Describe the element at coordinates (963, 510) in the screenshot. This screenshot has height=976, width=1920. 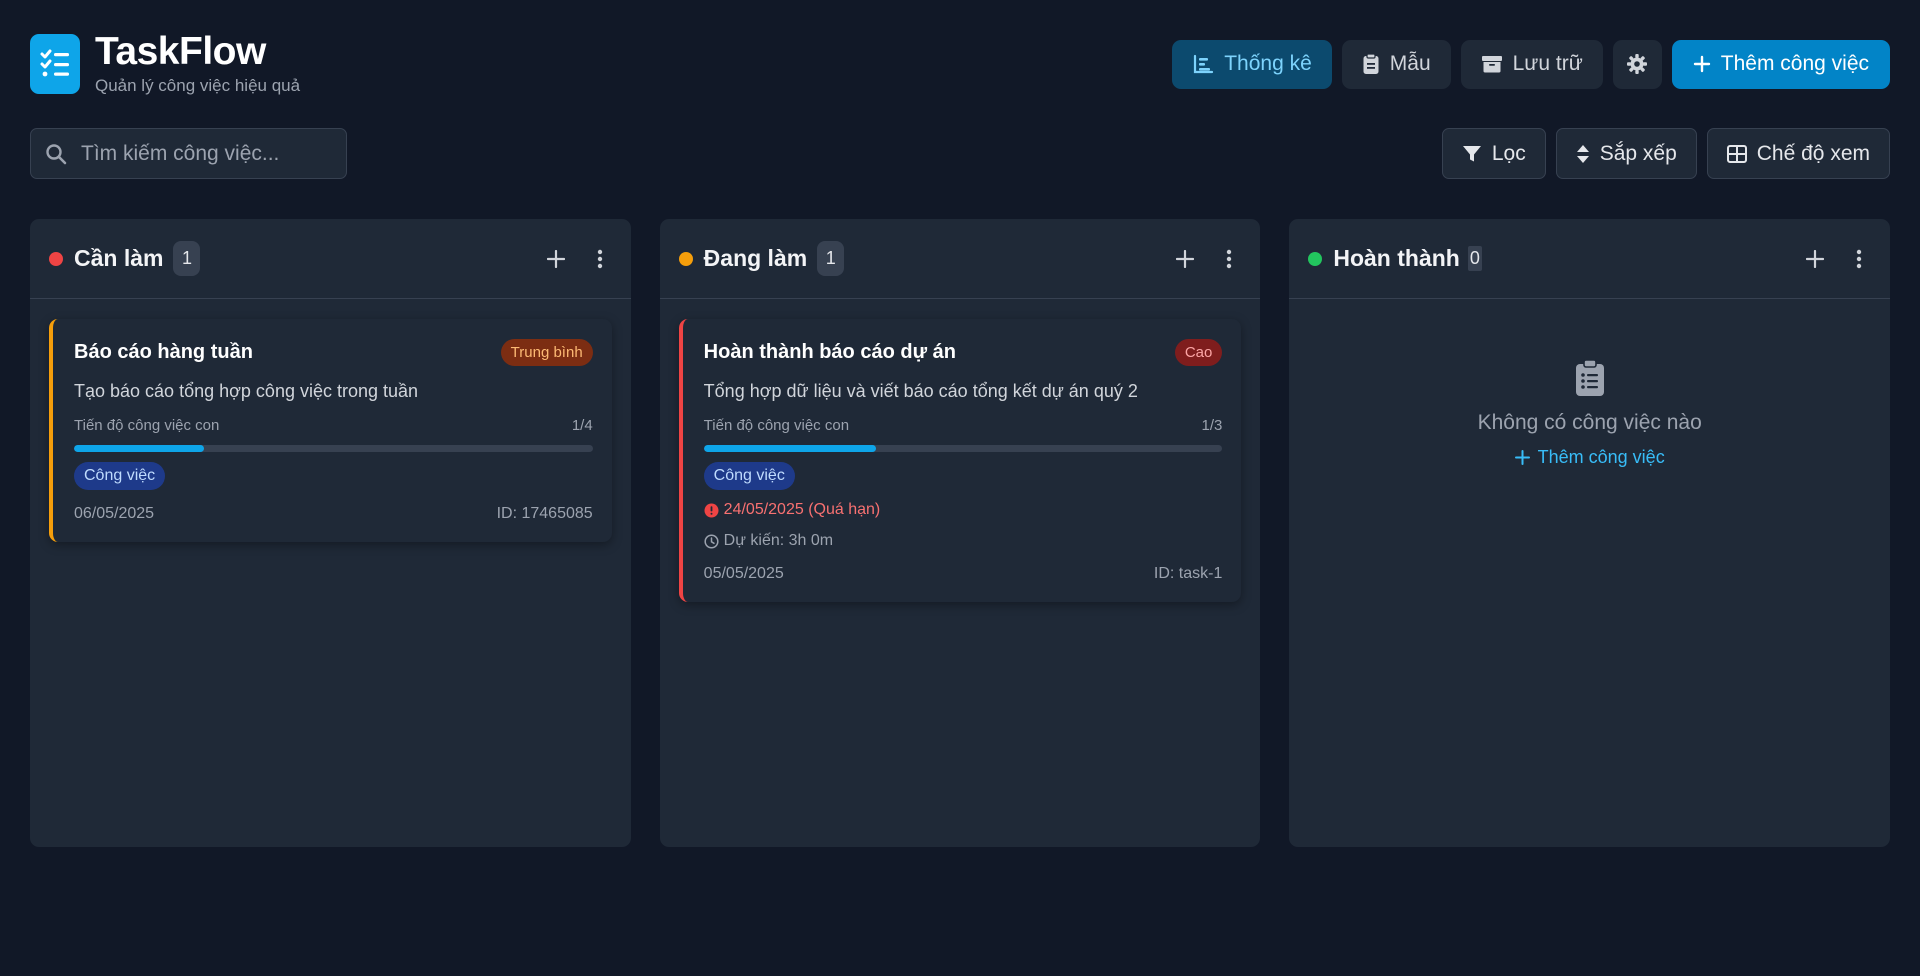
I see `due-date-overdue: 24/05/2025 (Quá hạn)` at that location.